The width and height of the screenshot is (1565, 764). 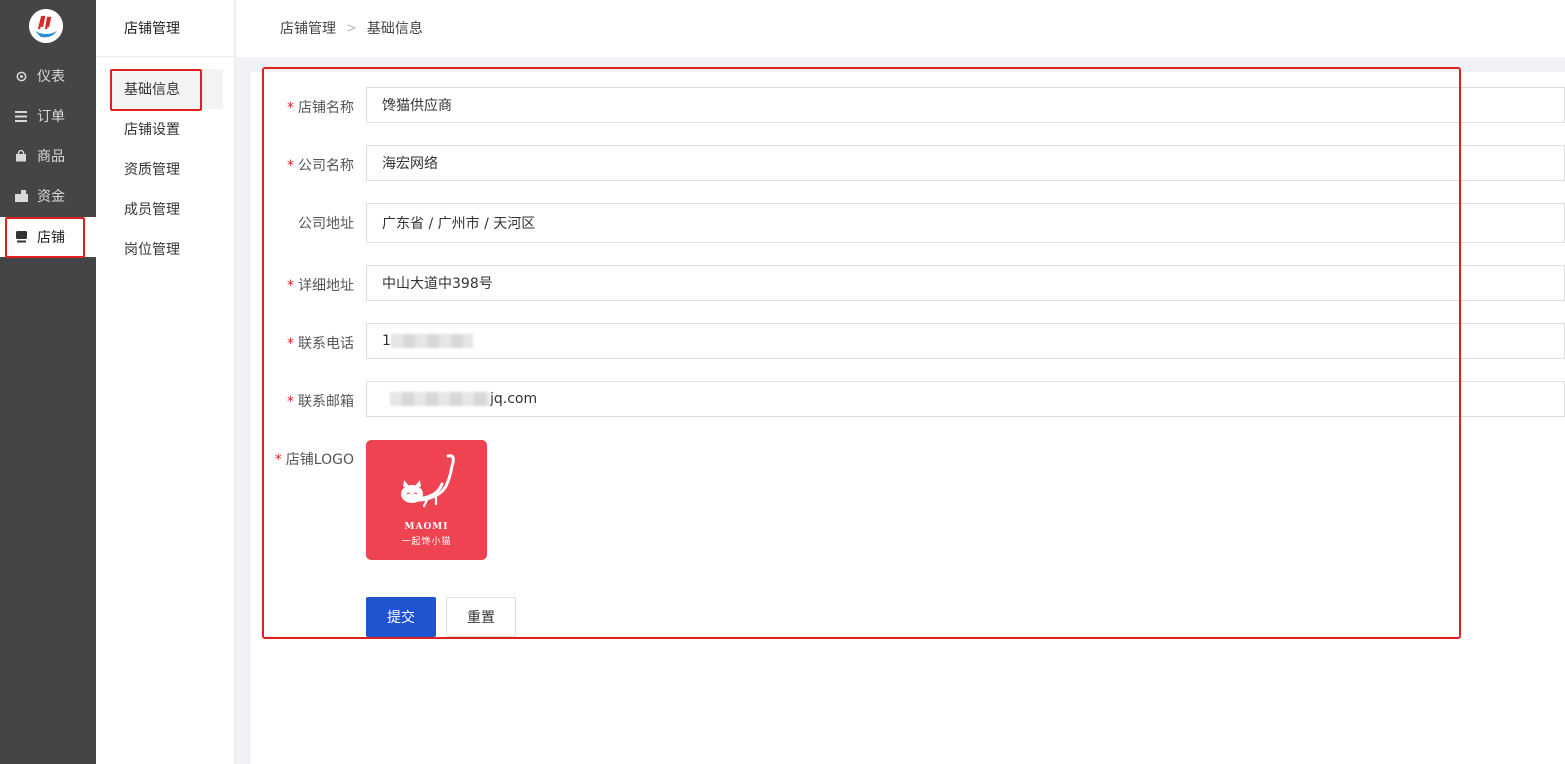 I want to click on basic-info-highlight-box, so click(x=156, y=90).